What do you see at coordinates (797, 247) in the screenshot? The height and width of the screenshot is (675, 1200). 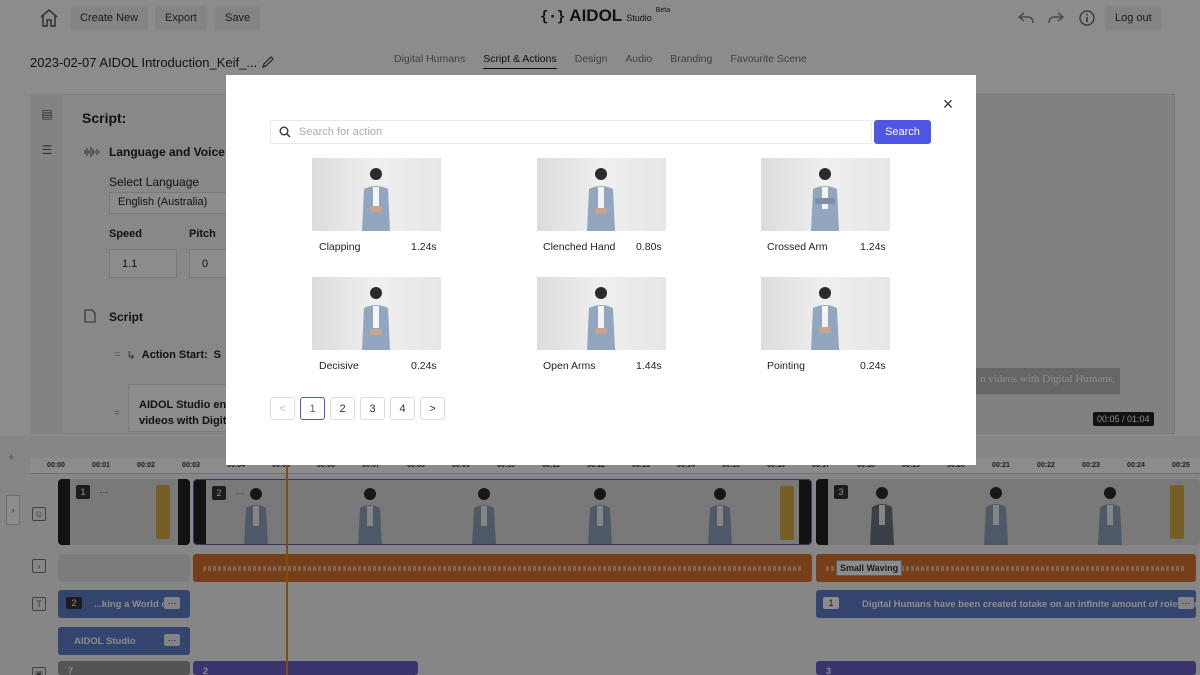 I see `action-name: Crossed Arm` at bounding box center [797, 247].